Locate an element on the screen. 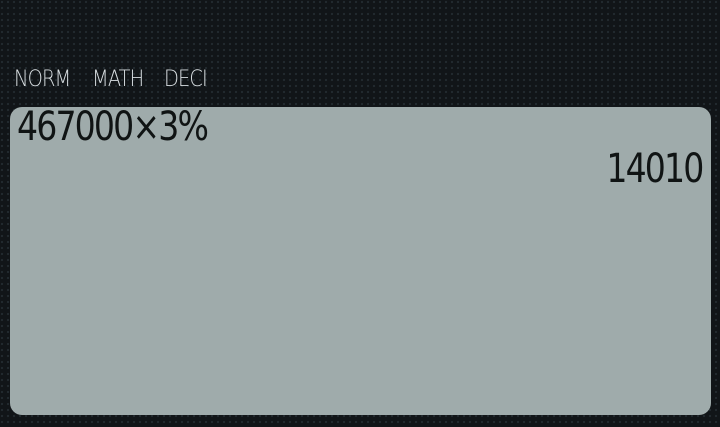 Image resolution: width=720 pixels, height=427 pixels. status-norm: NORM is located at coordinates (42, 79).